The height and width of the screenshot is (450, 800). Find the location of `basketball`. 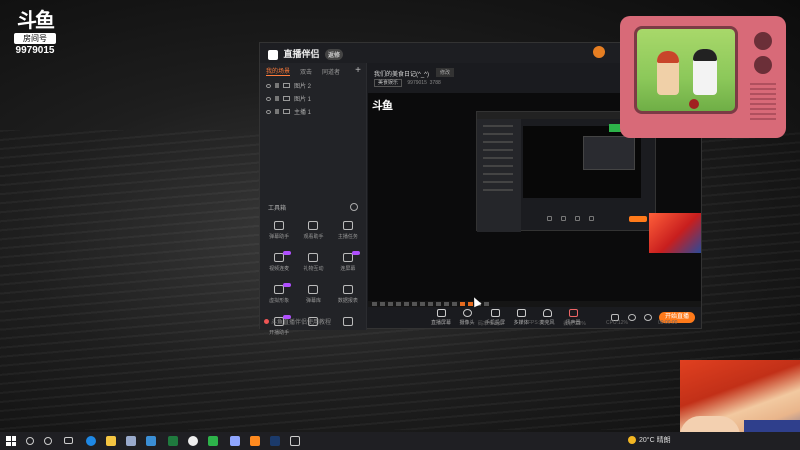

basketball is located at coordinates (694, 104).